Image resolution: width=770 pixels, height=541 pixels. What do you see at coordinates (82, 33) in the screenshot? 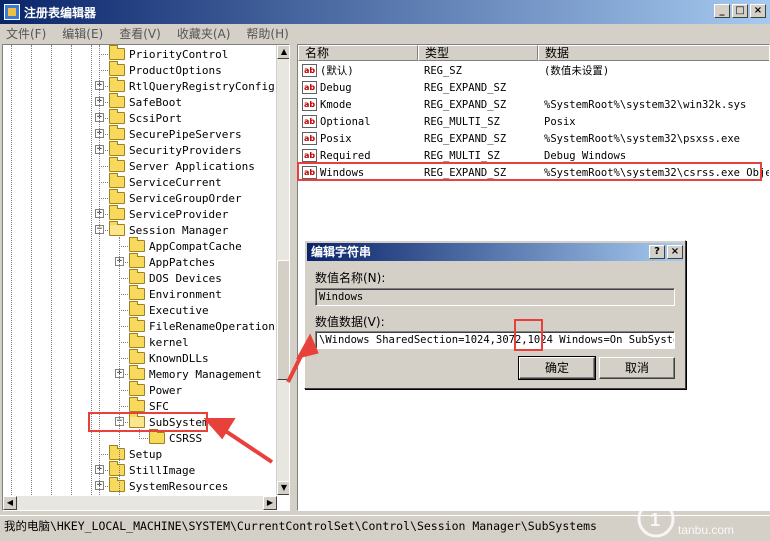
I see `menu-edit: 编辑(E)` at bounding box center [82, 33].